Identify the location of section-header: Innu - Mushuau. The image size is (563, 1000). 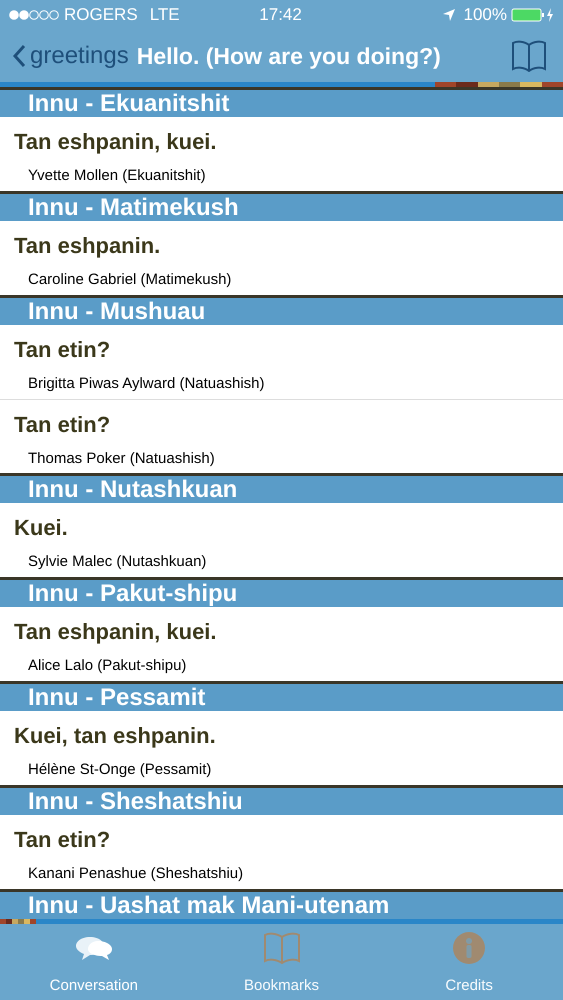
(281, 311).